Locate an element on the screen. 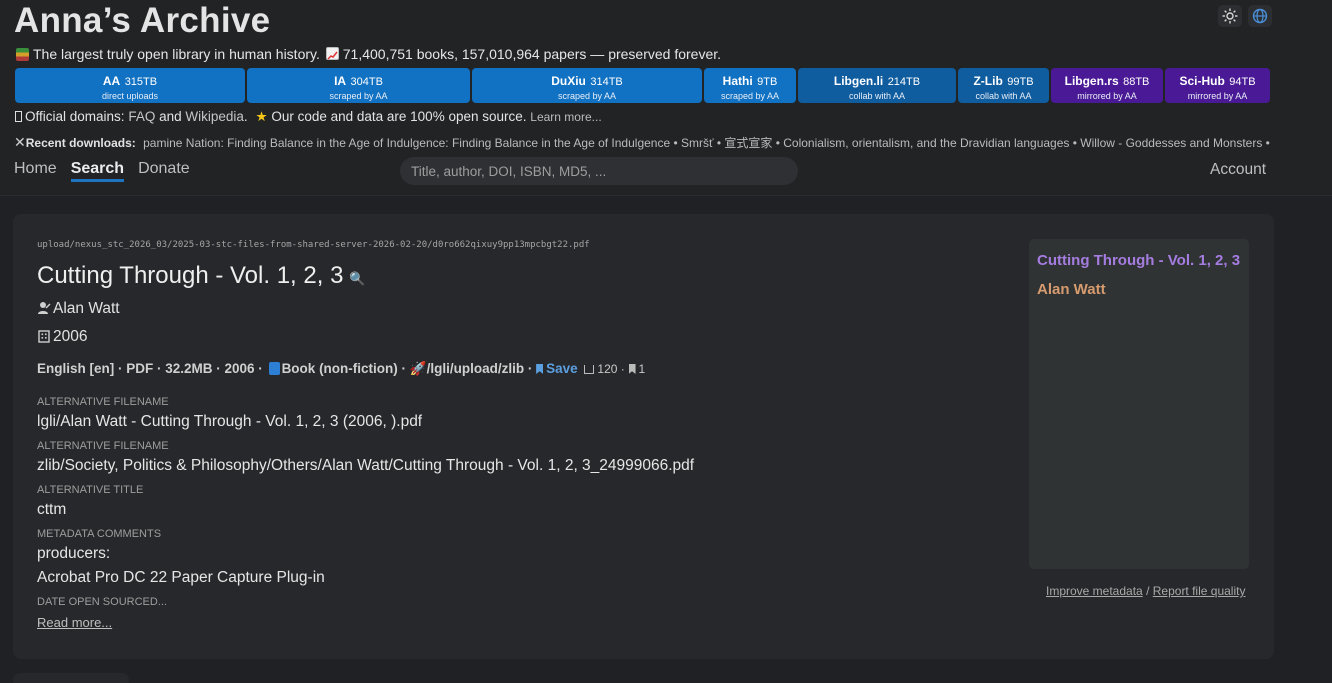 This screenshot has width=1332, height=683. close-icon: ✕ is located at coordinates (20, 142).